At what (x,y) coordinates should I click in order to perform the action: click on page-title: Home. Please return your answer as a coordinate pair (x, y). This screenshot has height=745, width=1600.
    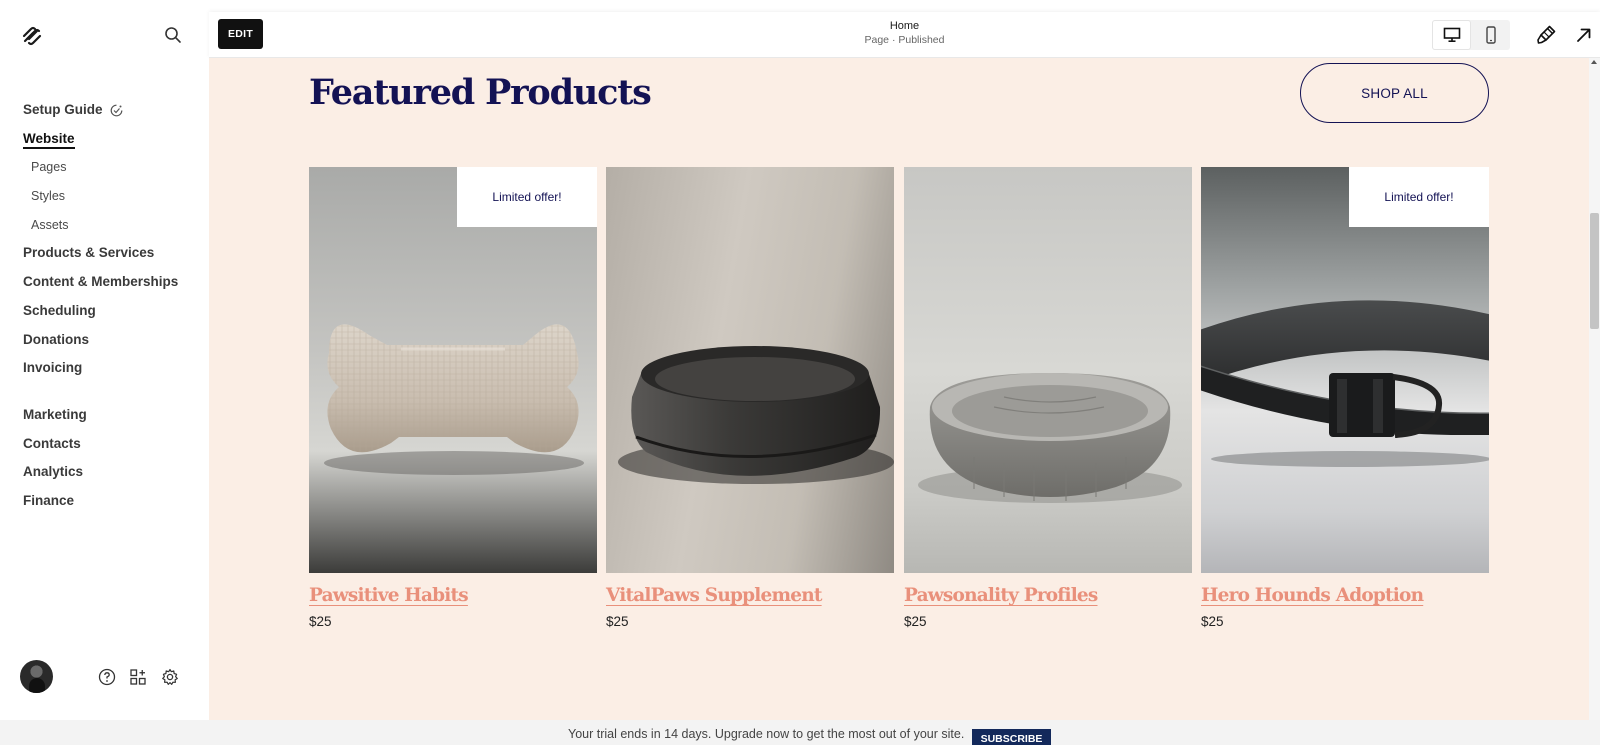
    Looking at the image, I should click on (904, 26).